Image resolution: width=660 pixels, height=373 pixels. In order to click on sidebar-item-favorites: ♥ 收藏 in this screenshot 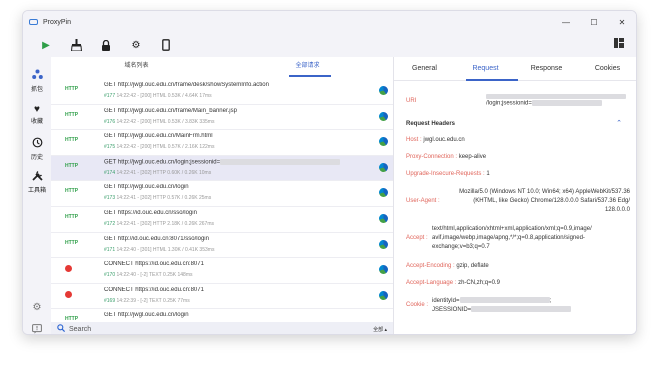, I will do `click(37, 114)`.